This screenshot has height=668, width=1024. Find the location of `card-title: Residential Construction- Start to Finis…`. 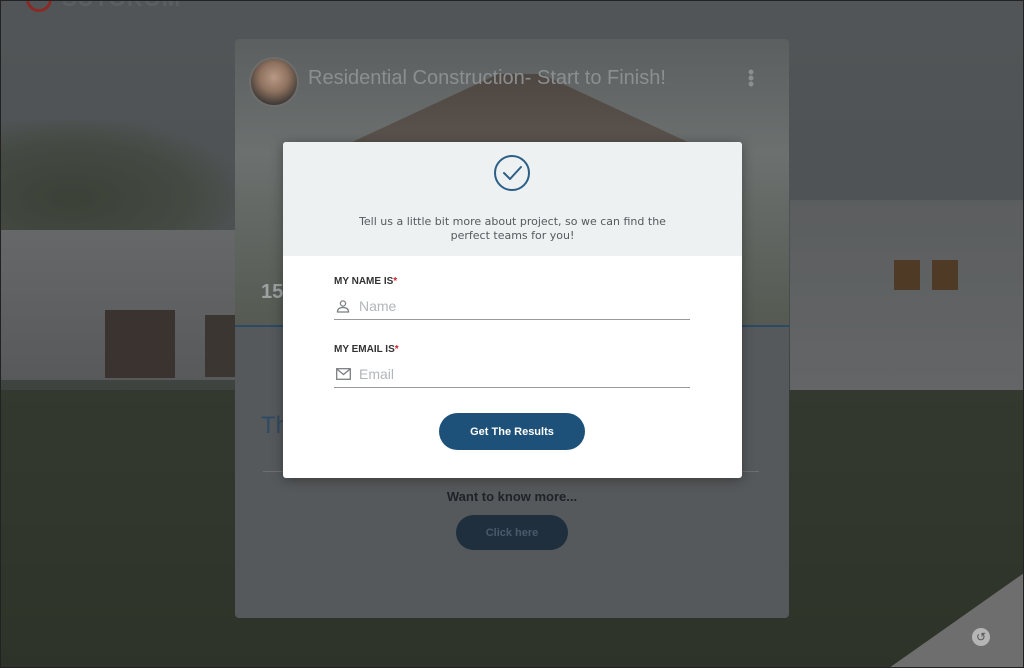

card-title: Residential Construction- Start to Finis… is located at coordinates (487, 78).